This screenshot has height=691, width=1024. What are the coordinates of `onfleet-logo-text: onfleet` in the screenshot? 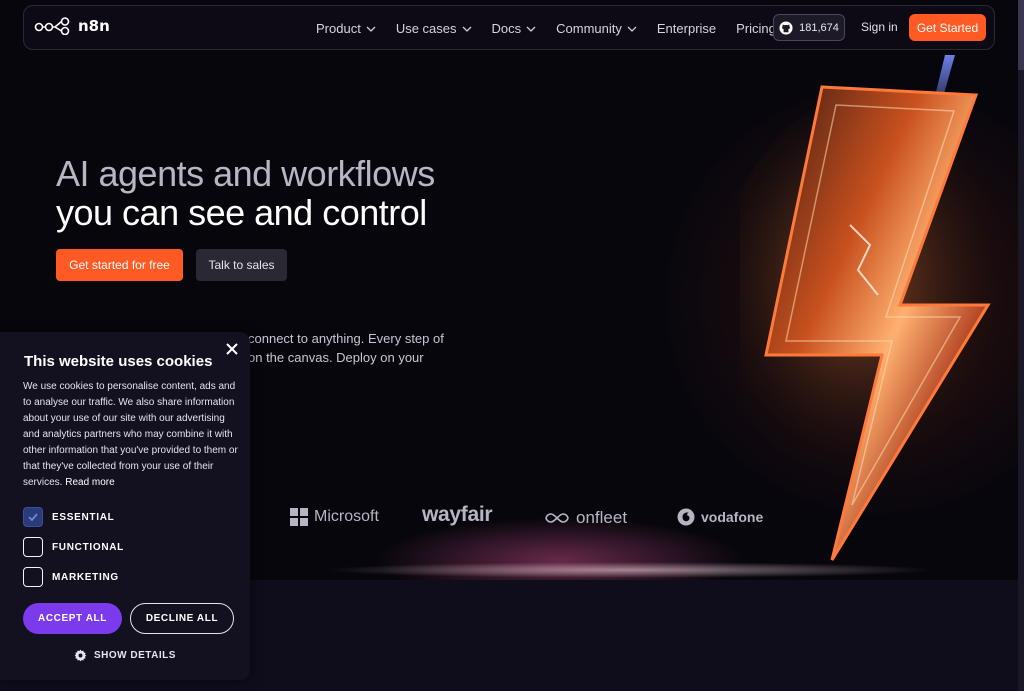 It's located at (602, 517).